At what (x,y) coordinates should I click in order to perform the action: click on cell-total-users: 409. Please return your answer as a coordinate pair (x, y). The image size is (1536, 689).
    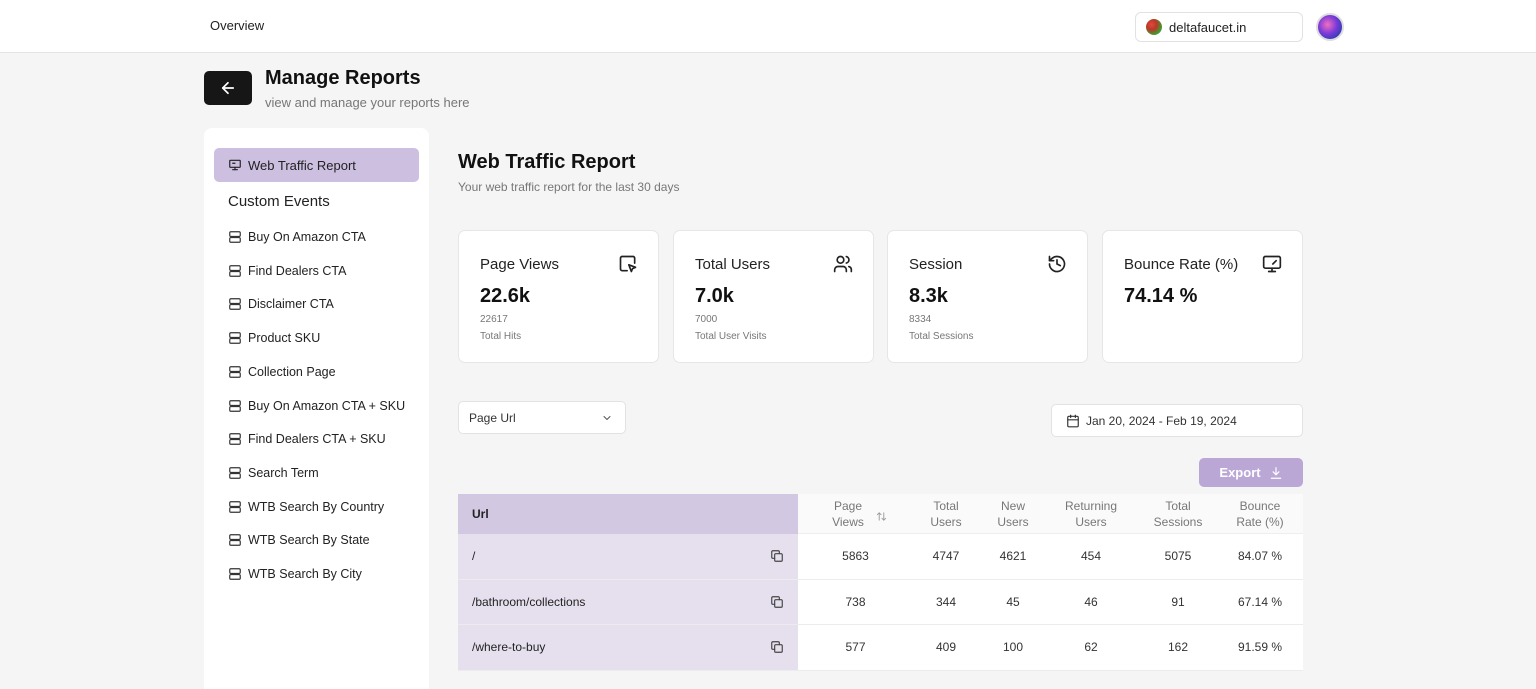
    Looking at the image, I should click on (946, 647).